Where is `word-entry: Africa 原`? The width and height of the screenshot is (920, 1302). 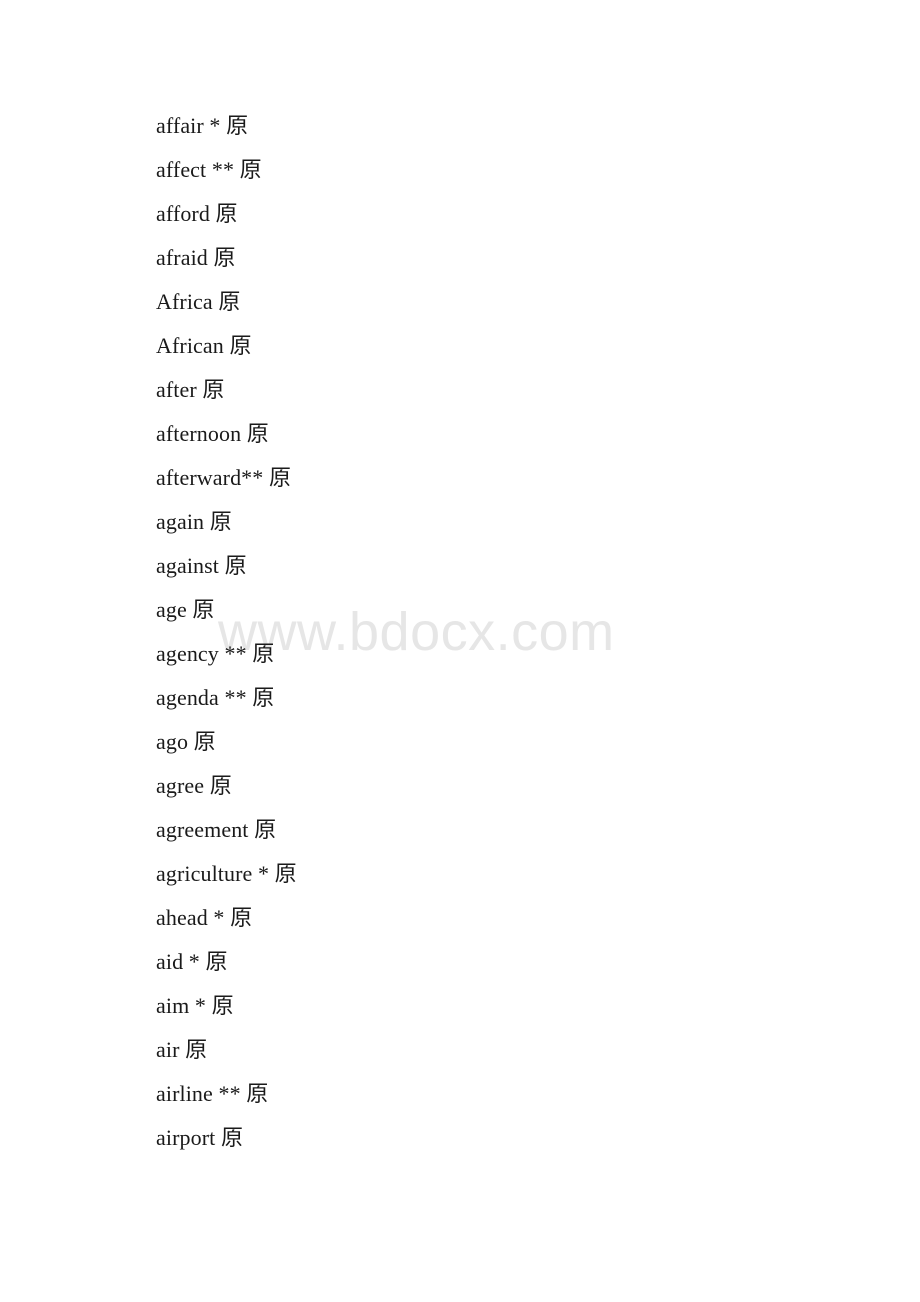
word-entry: Africa 原 is located at coordinates (198, 301).